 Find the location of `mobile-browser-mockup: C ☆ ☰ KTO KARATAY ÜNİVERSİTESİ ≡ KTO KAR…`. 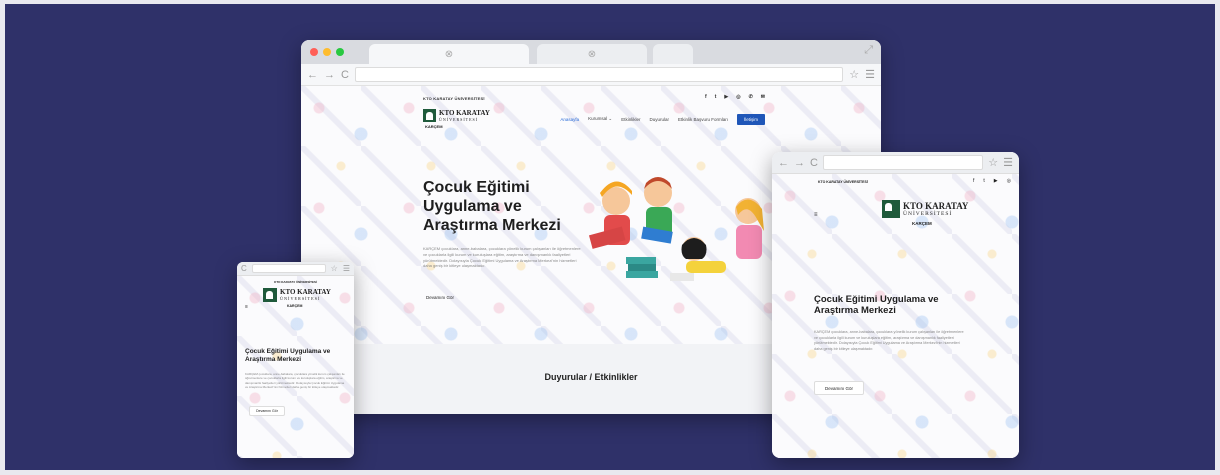

mobile-browser-mockup: C ☆ ☰ KTO KARATAY ÜNİVERSİTESİ ≡ KTO KAR… is located at coordinates (295, 360).